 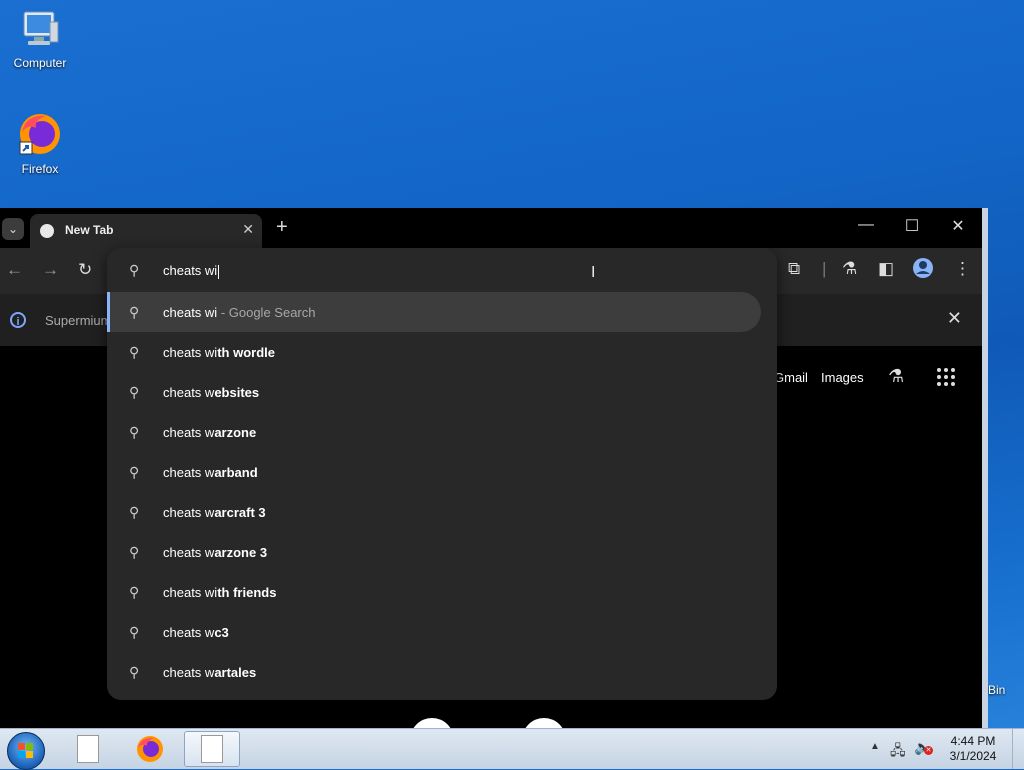 What do you see at coordinates (434, 312) in the screenshot?
I see `suggestion-item: ⚲ cheats wi - Google Search` at bounding box center [434, 312].